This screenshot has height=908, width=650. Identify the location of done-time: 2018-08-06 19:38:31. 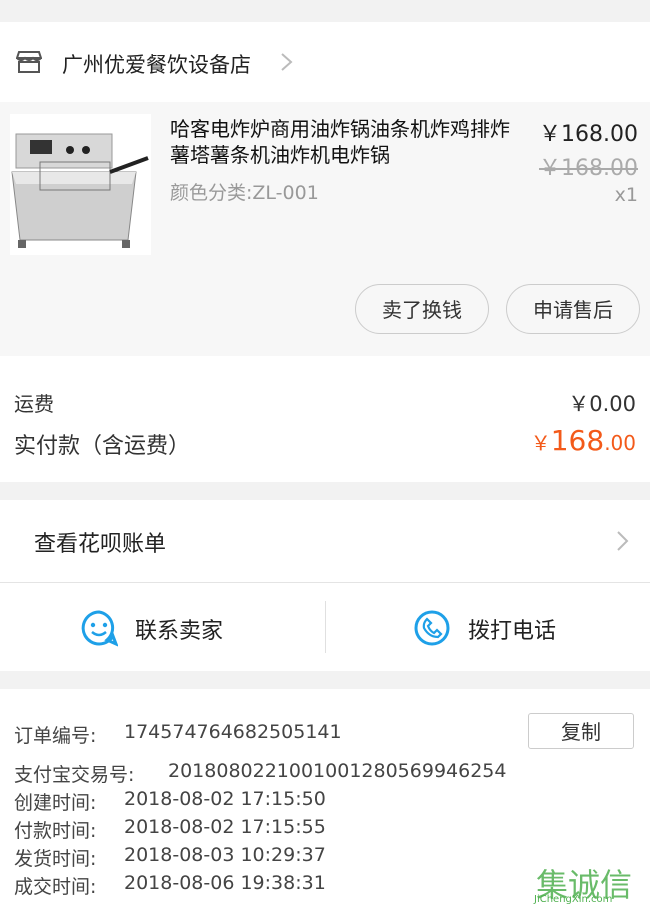
(225, 883).